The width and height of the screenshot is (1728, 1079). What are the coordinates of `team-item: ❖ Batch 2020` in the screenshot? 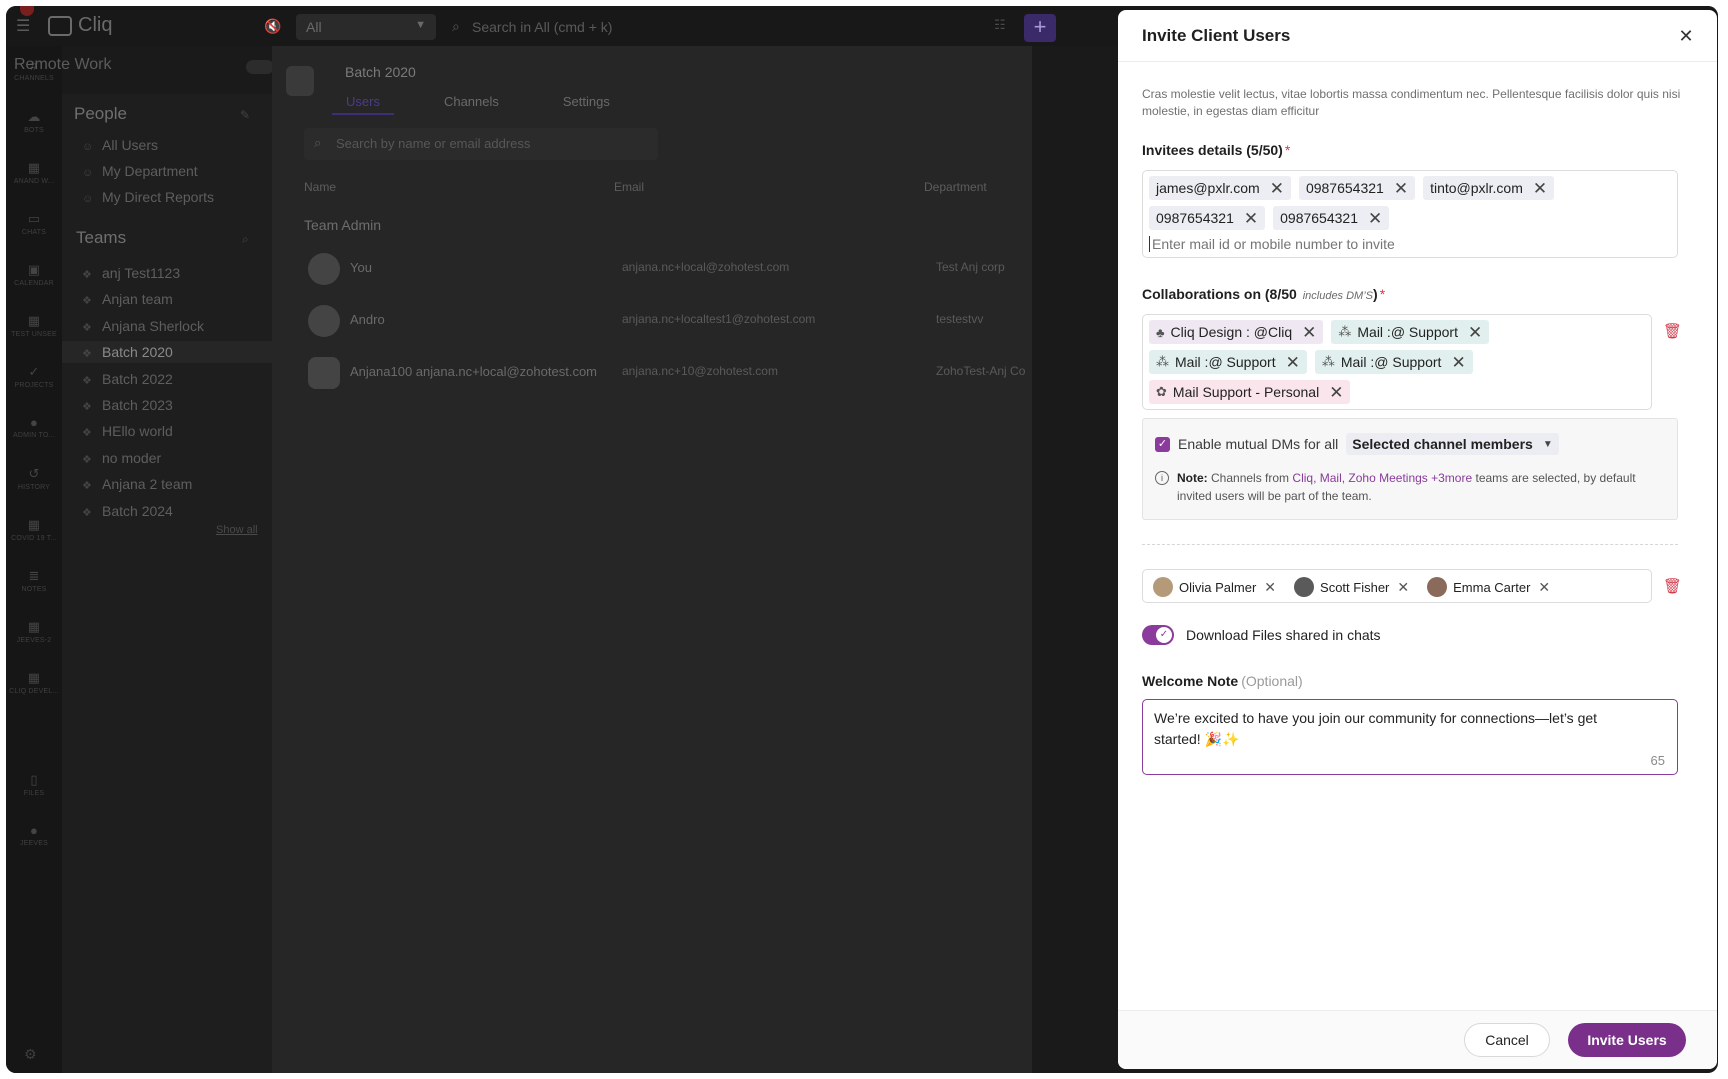 It's located at (167, 352).